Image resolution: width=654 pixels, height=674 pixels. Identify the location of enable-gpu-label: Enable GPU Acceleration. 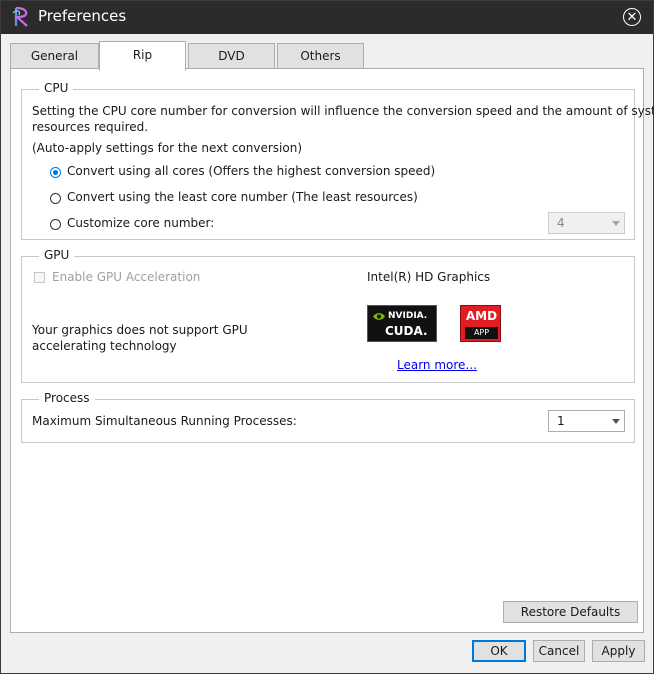
(126, 277).